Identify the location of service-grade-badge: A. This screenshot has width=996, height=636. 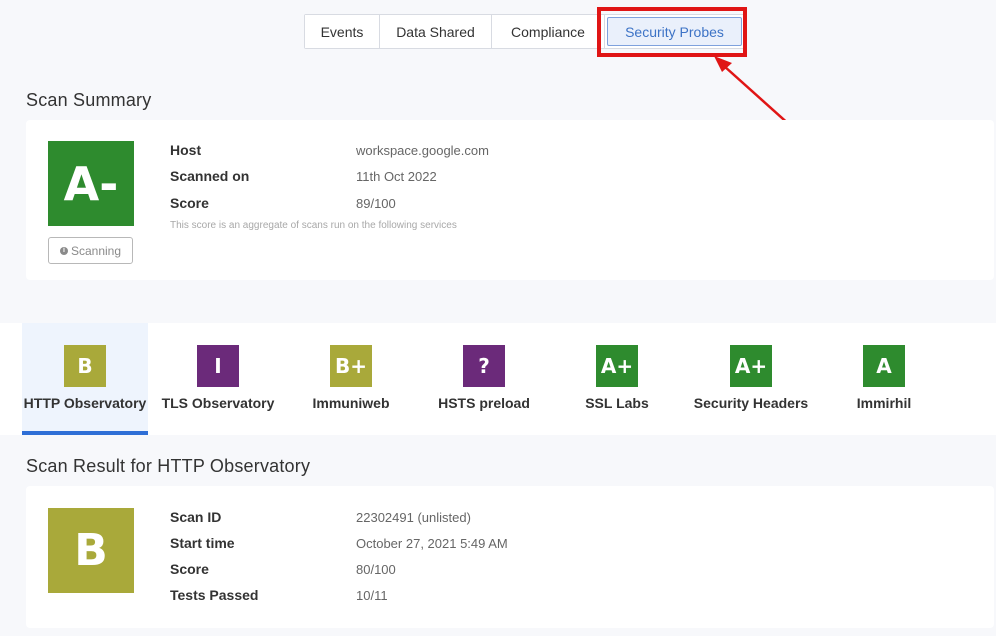
(884, 366).